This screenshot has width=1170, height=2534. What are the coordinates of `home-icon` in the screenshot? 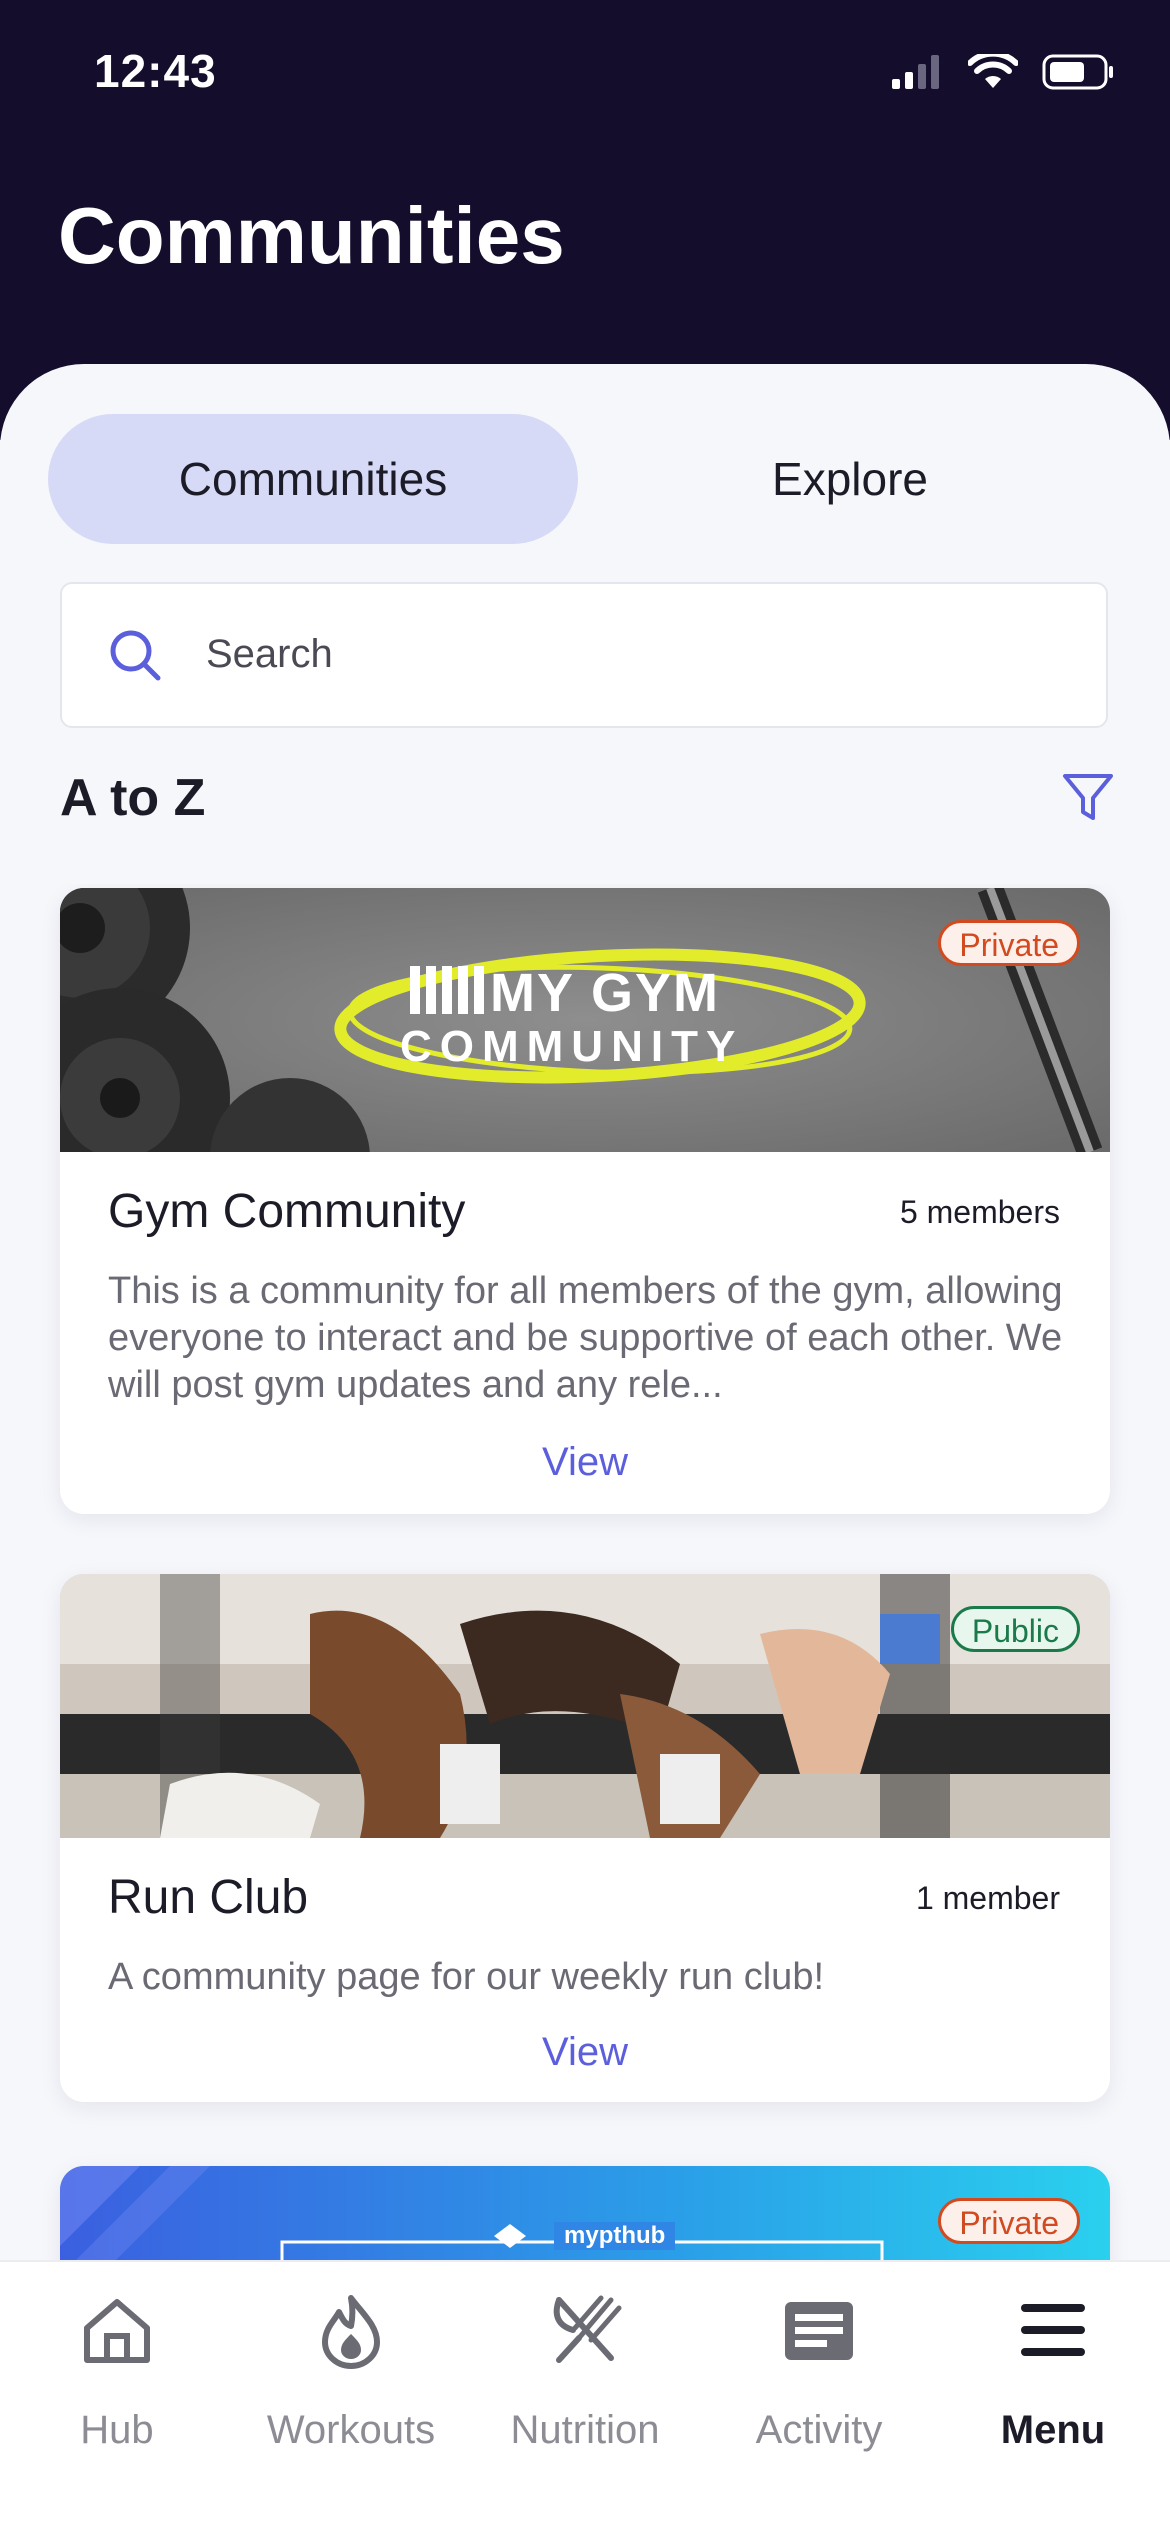 It's located at (117, 2331).